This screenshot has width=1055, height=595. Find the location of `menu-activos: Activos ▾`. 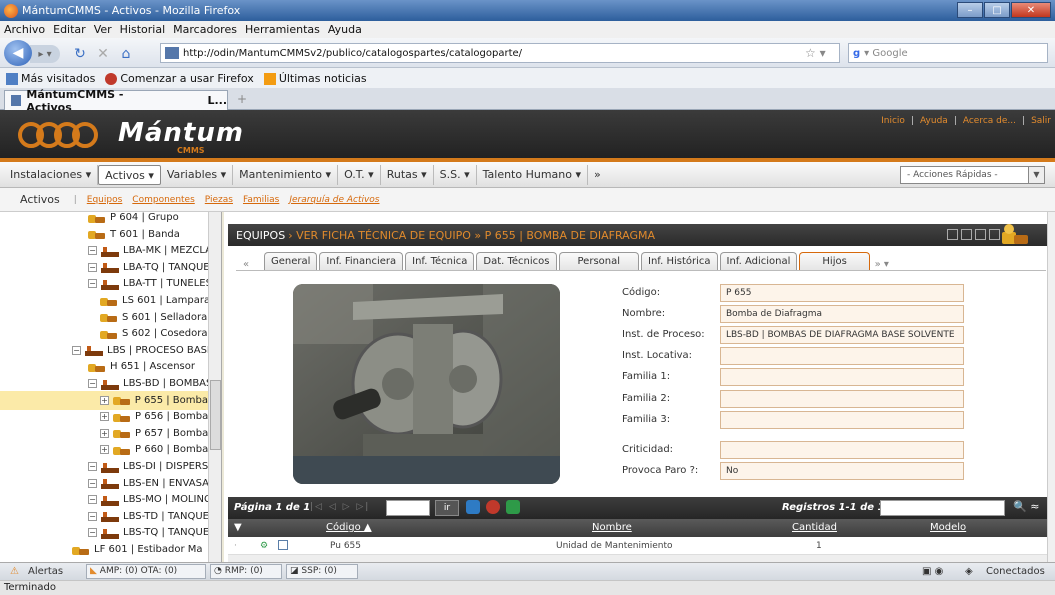

menu-activos: Activos ▾ is located at coordinates (129, 174).